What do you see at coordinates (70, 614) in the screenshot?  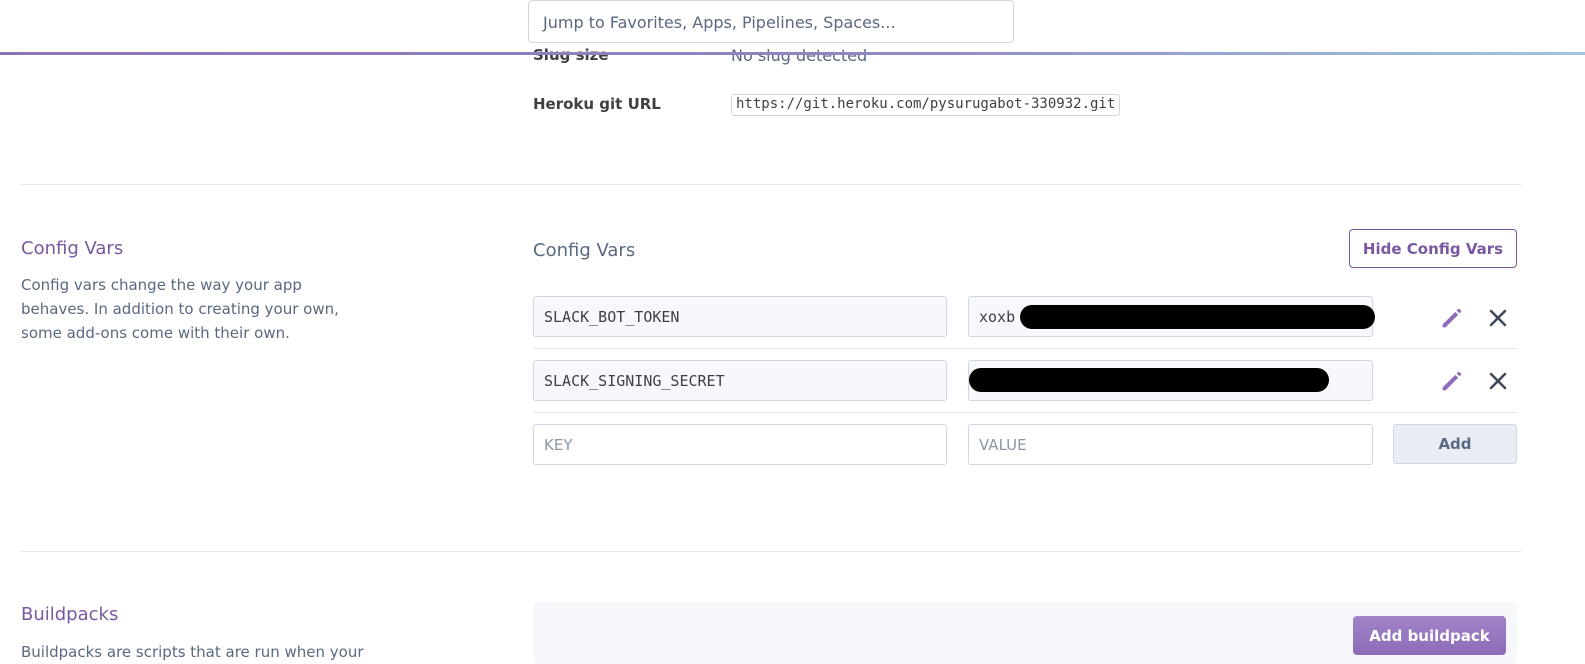 I see `buildpacks-section-title: Buildpacks` at bounding box center [70, 614].